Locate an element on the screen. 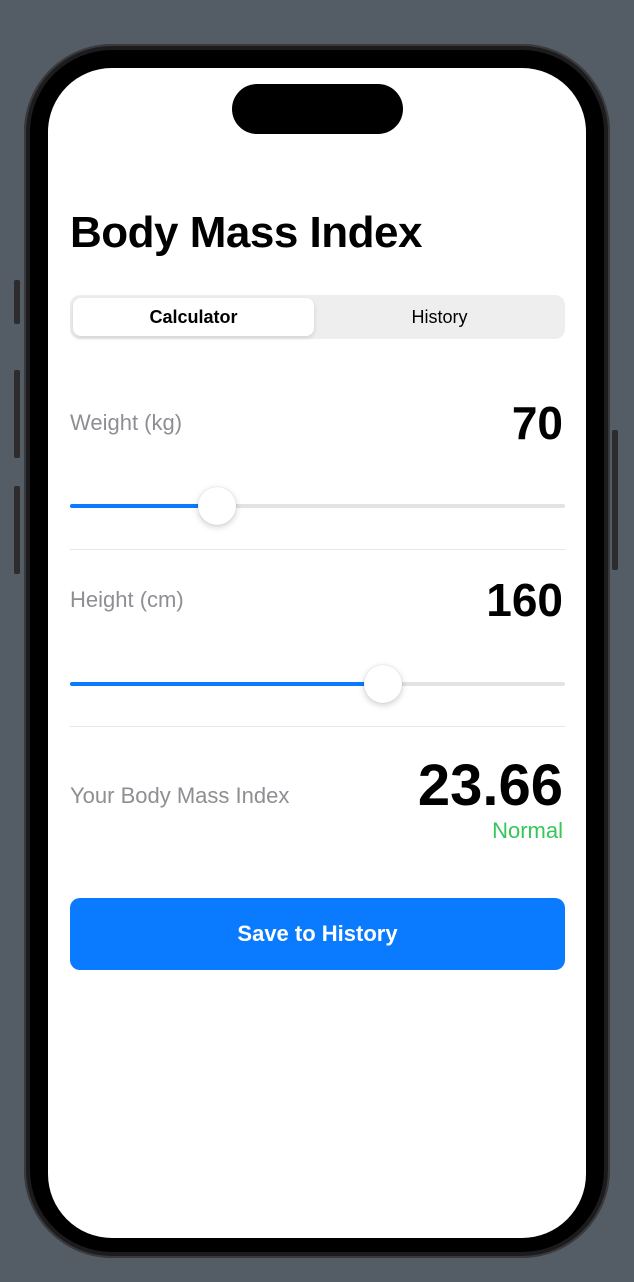  segmented-control: Calculator History is located at coordinates (317, 317).